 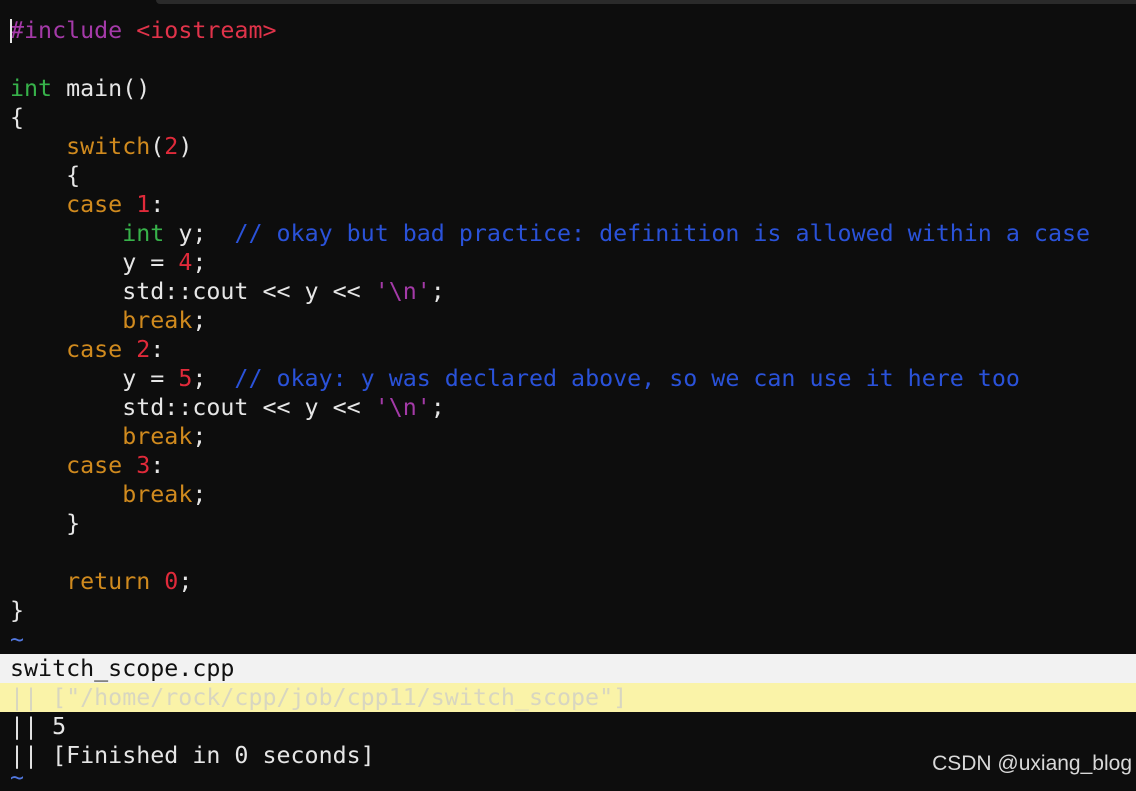 I want to click on code-token-kw: switch, so click(x=108, y=146).